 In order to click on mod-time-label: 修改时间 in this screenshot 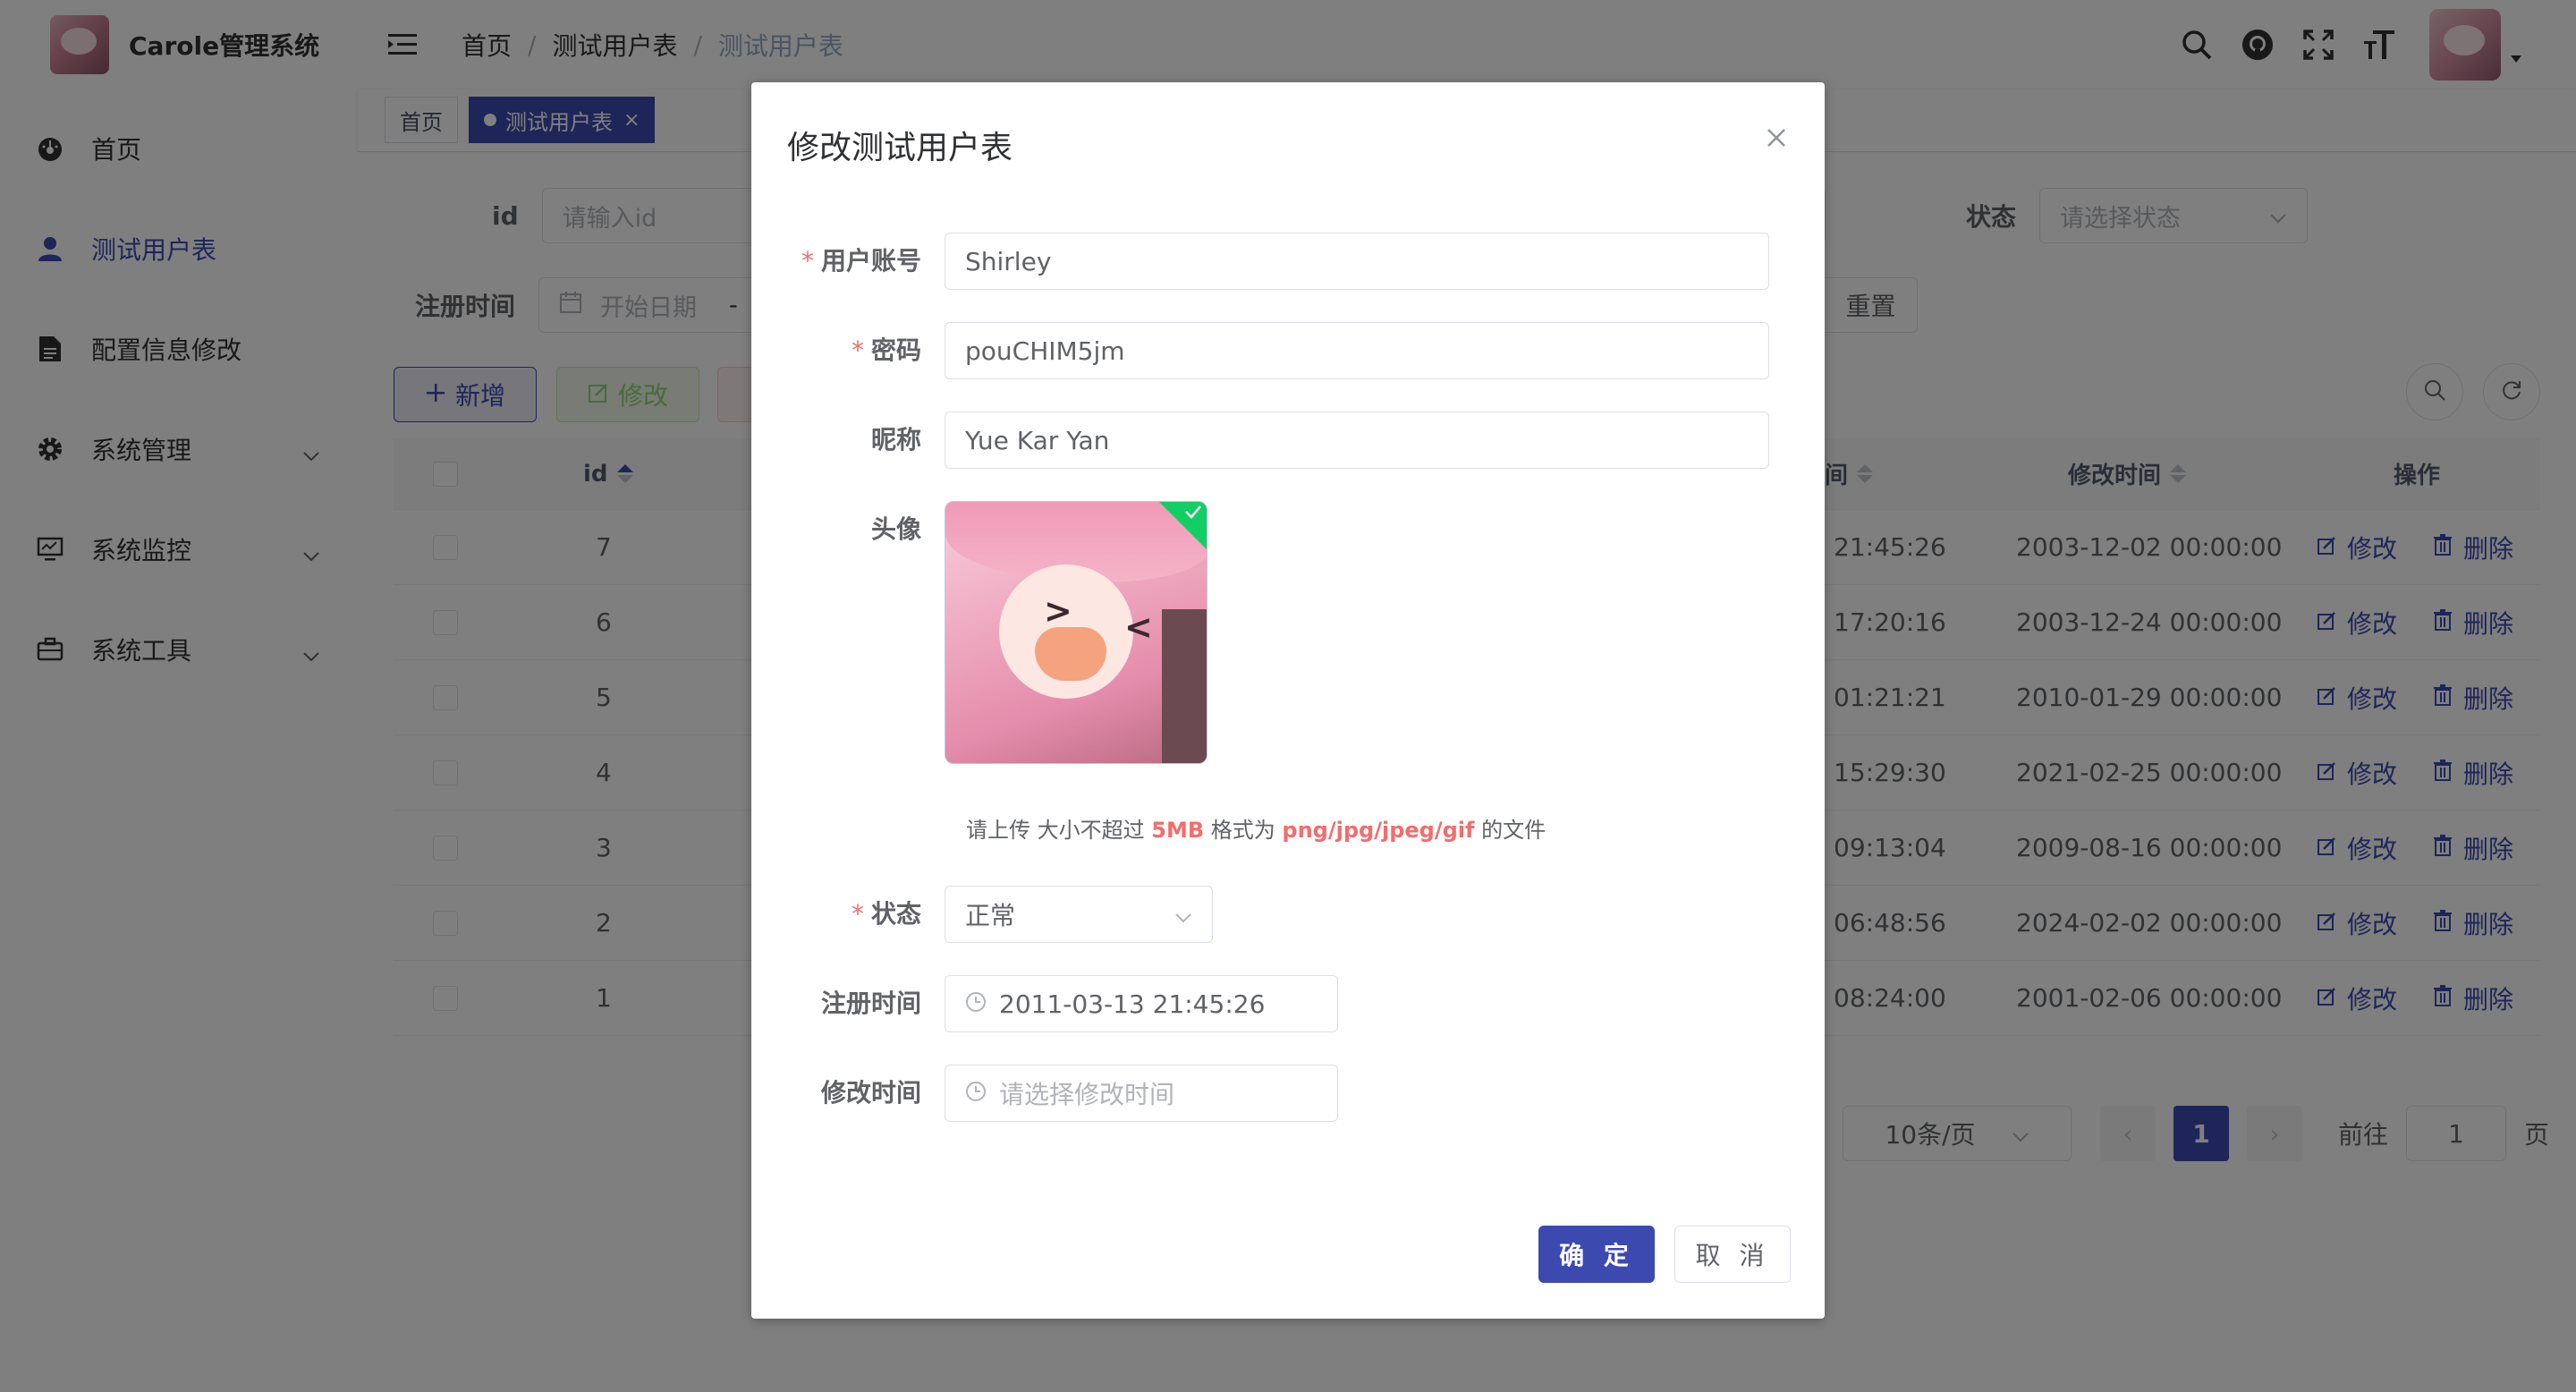, I will do `click(848, 1093)`.